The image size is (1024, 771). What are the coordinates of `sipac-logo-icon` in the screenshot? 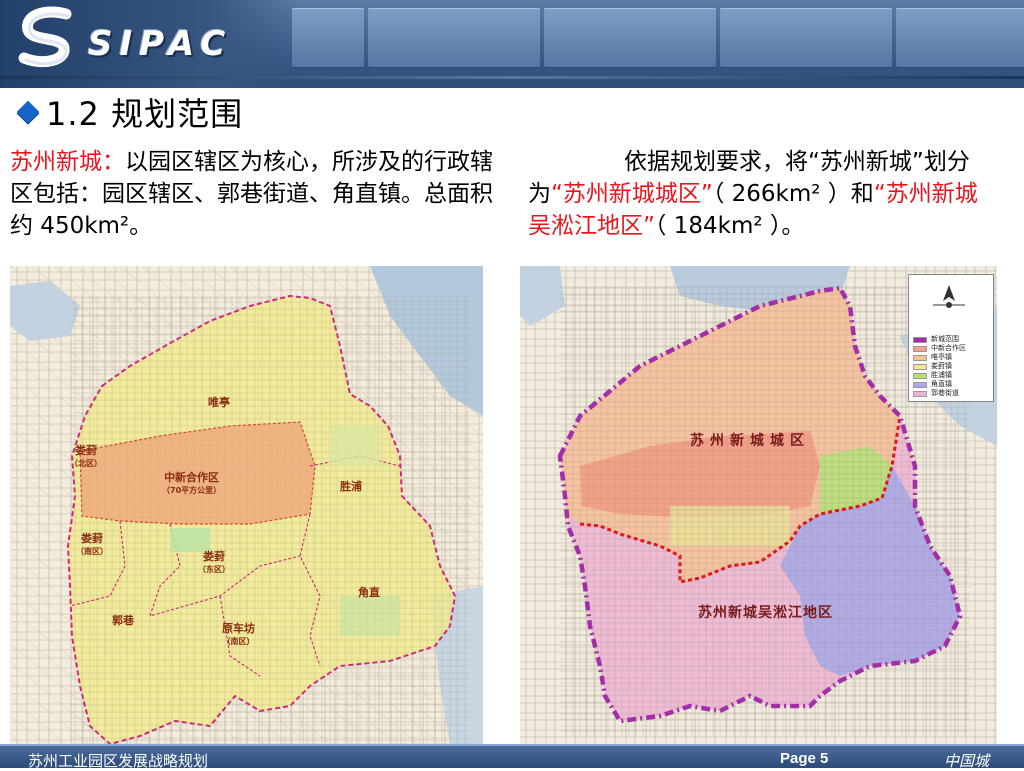 It's located at (45, 37).